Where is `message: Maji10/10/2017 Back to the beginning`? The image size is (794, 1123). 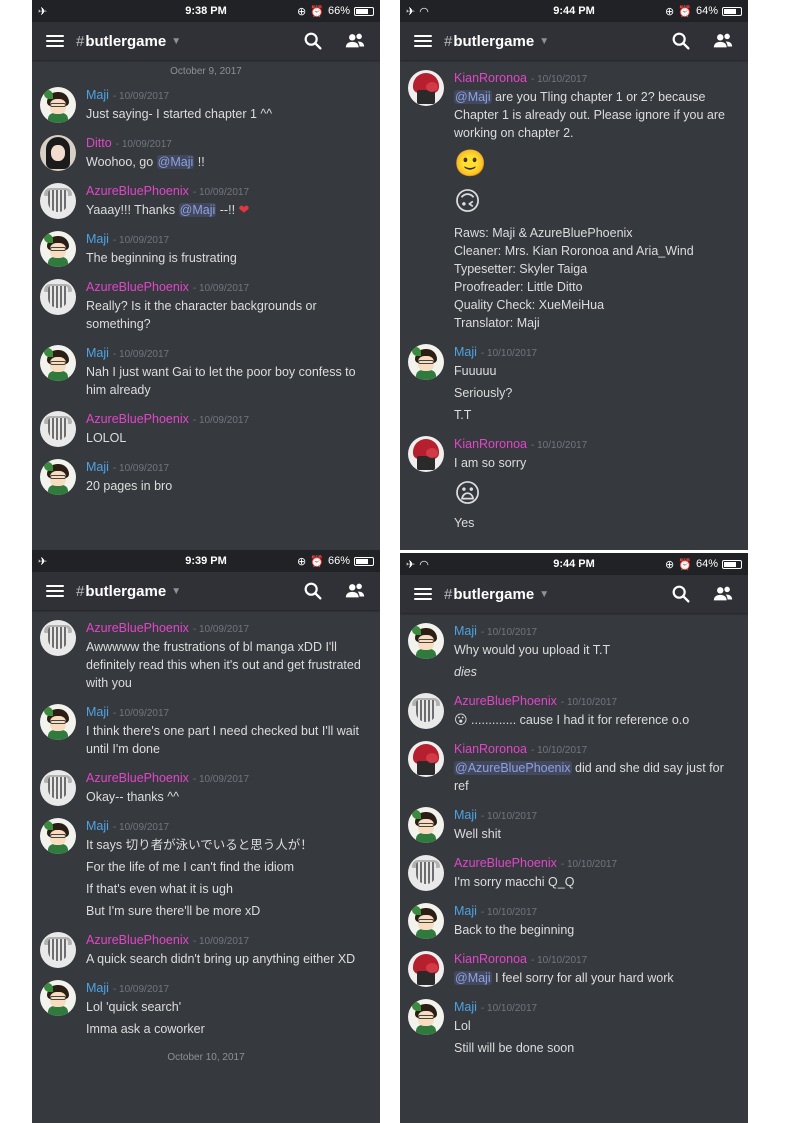
message: Maji10/10/2017 Back to the beginning is located at coordinates (574, 921).